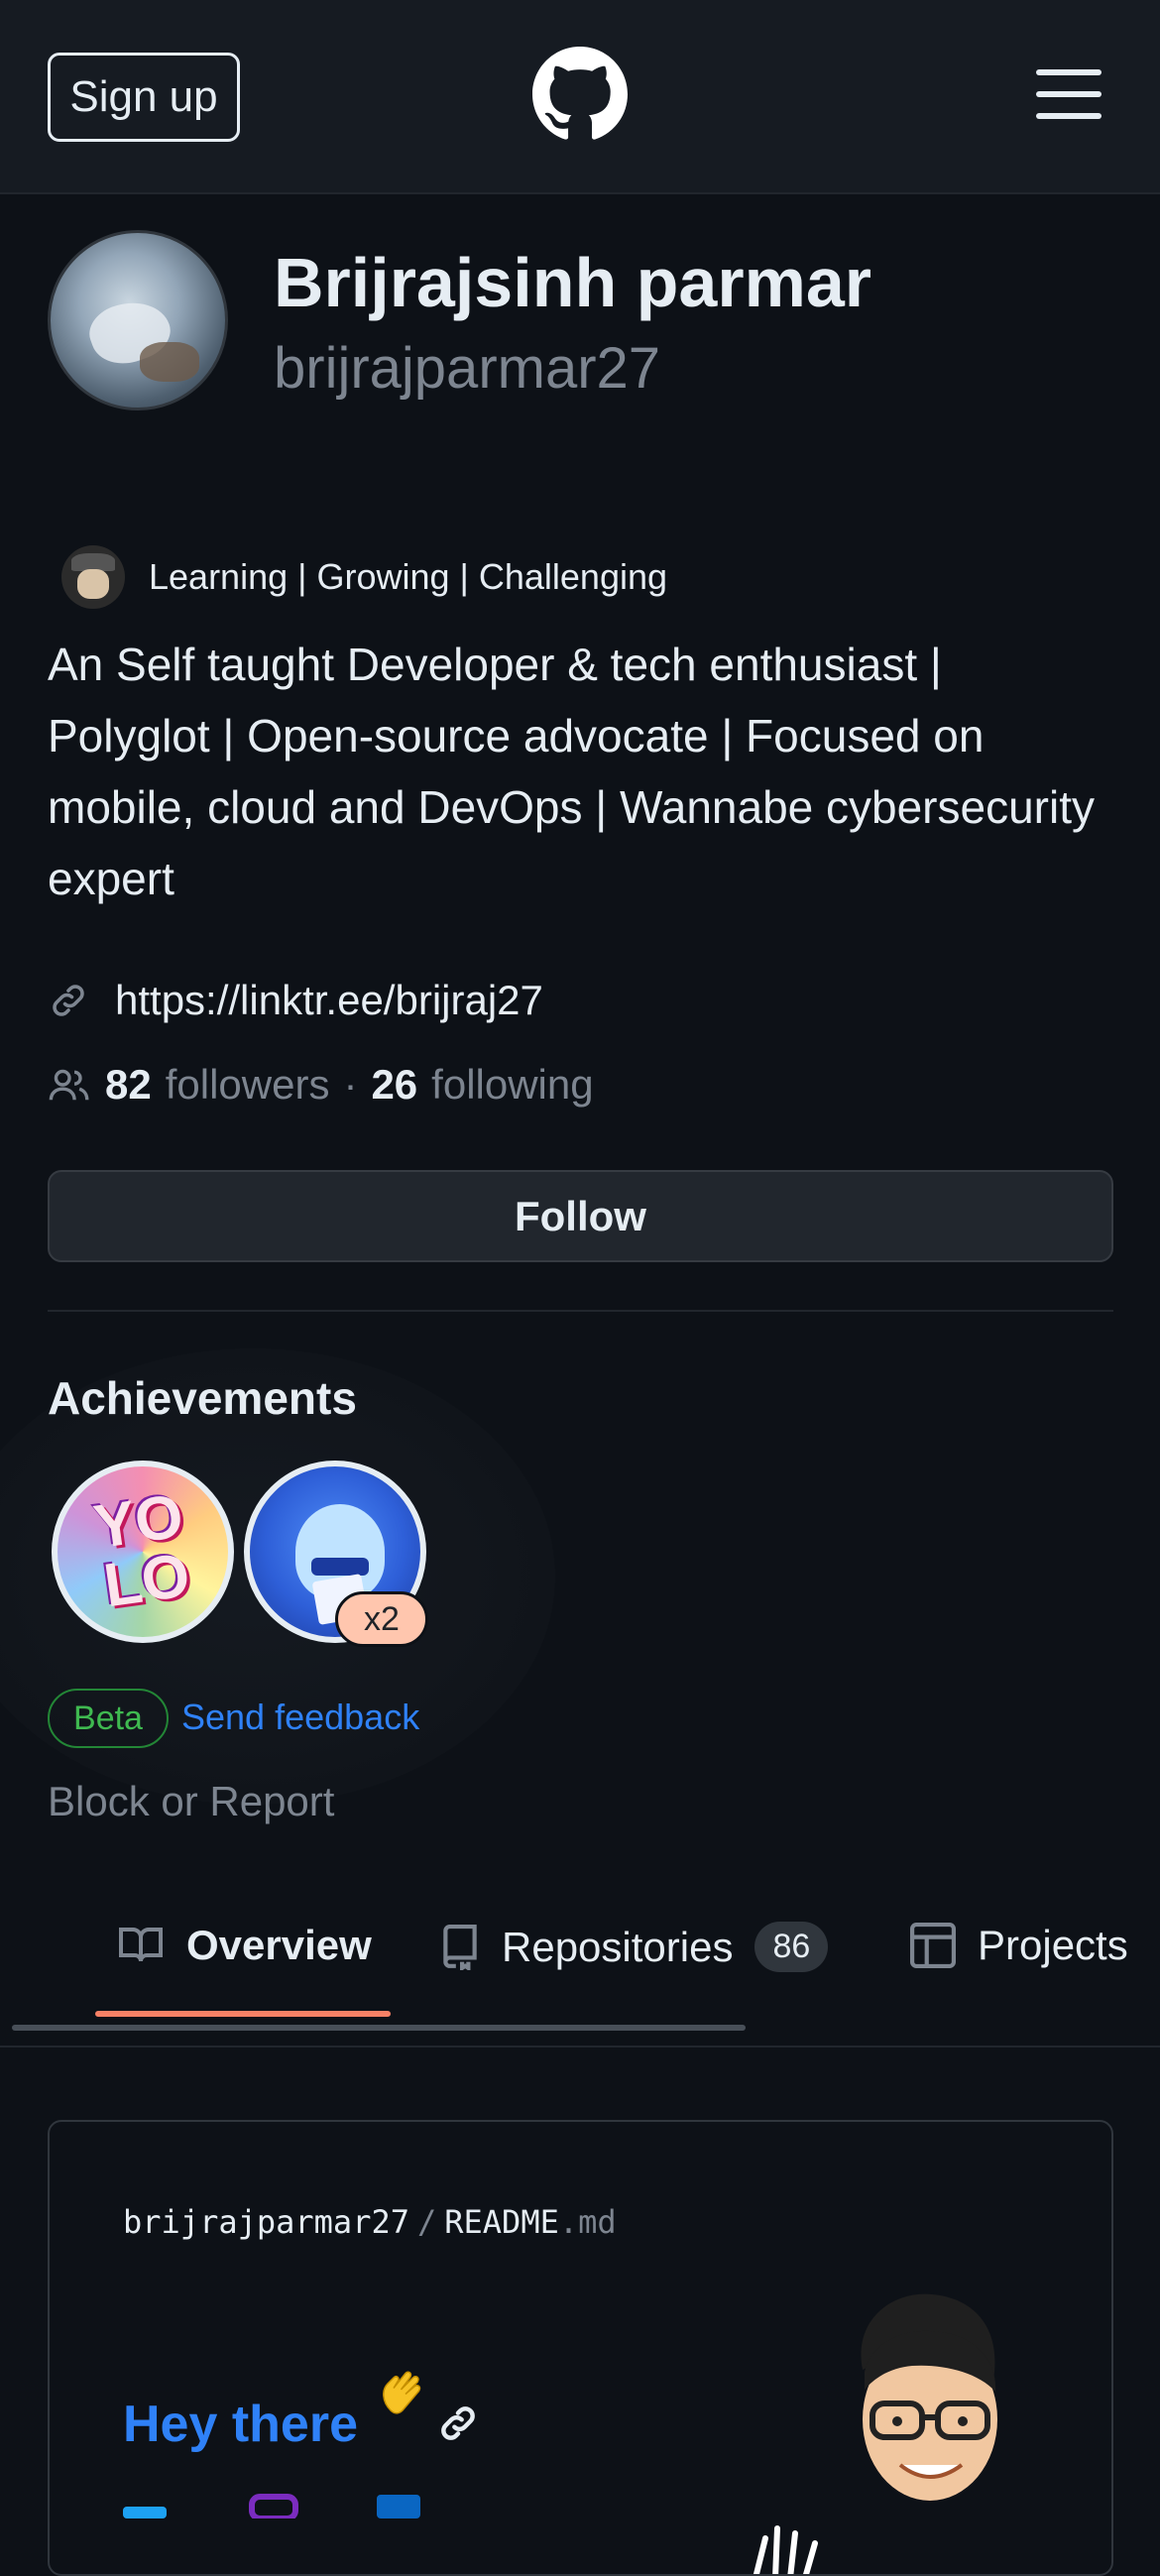  I want to click on memoji-avatar-illustration, so click(929, 2397).